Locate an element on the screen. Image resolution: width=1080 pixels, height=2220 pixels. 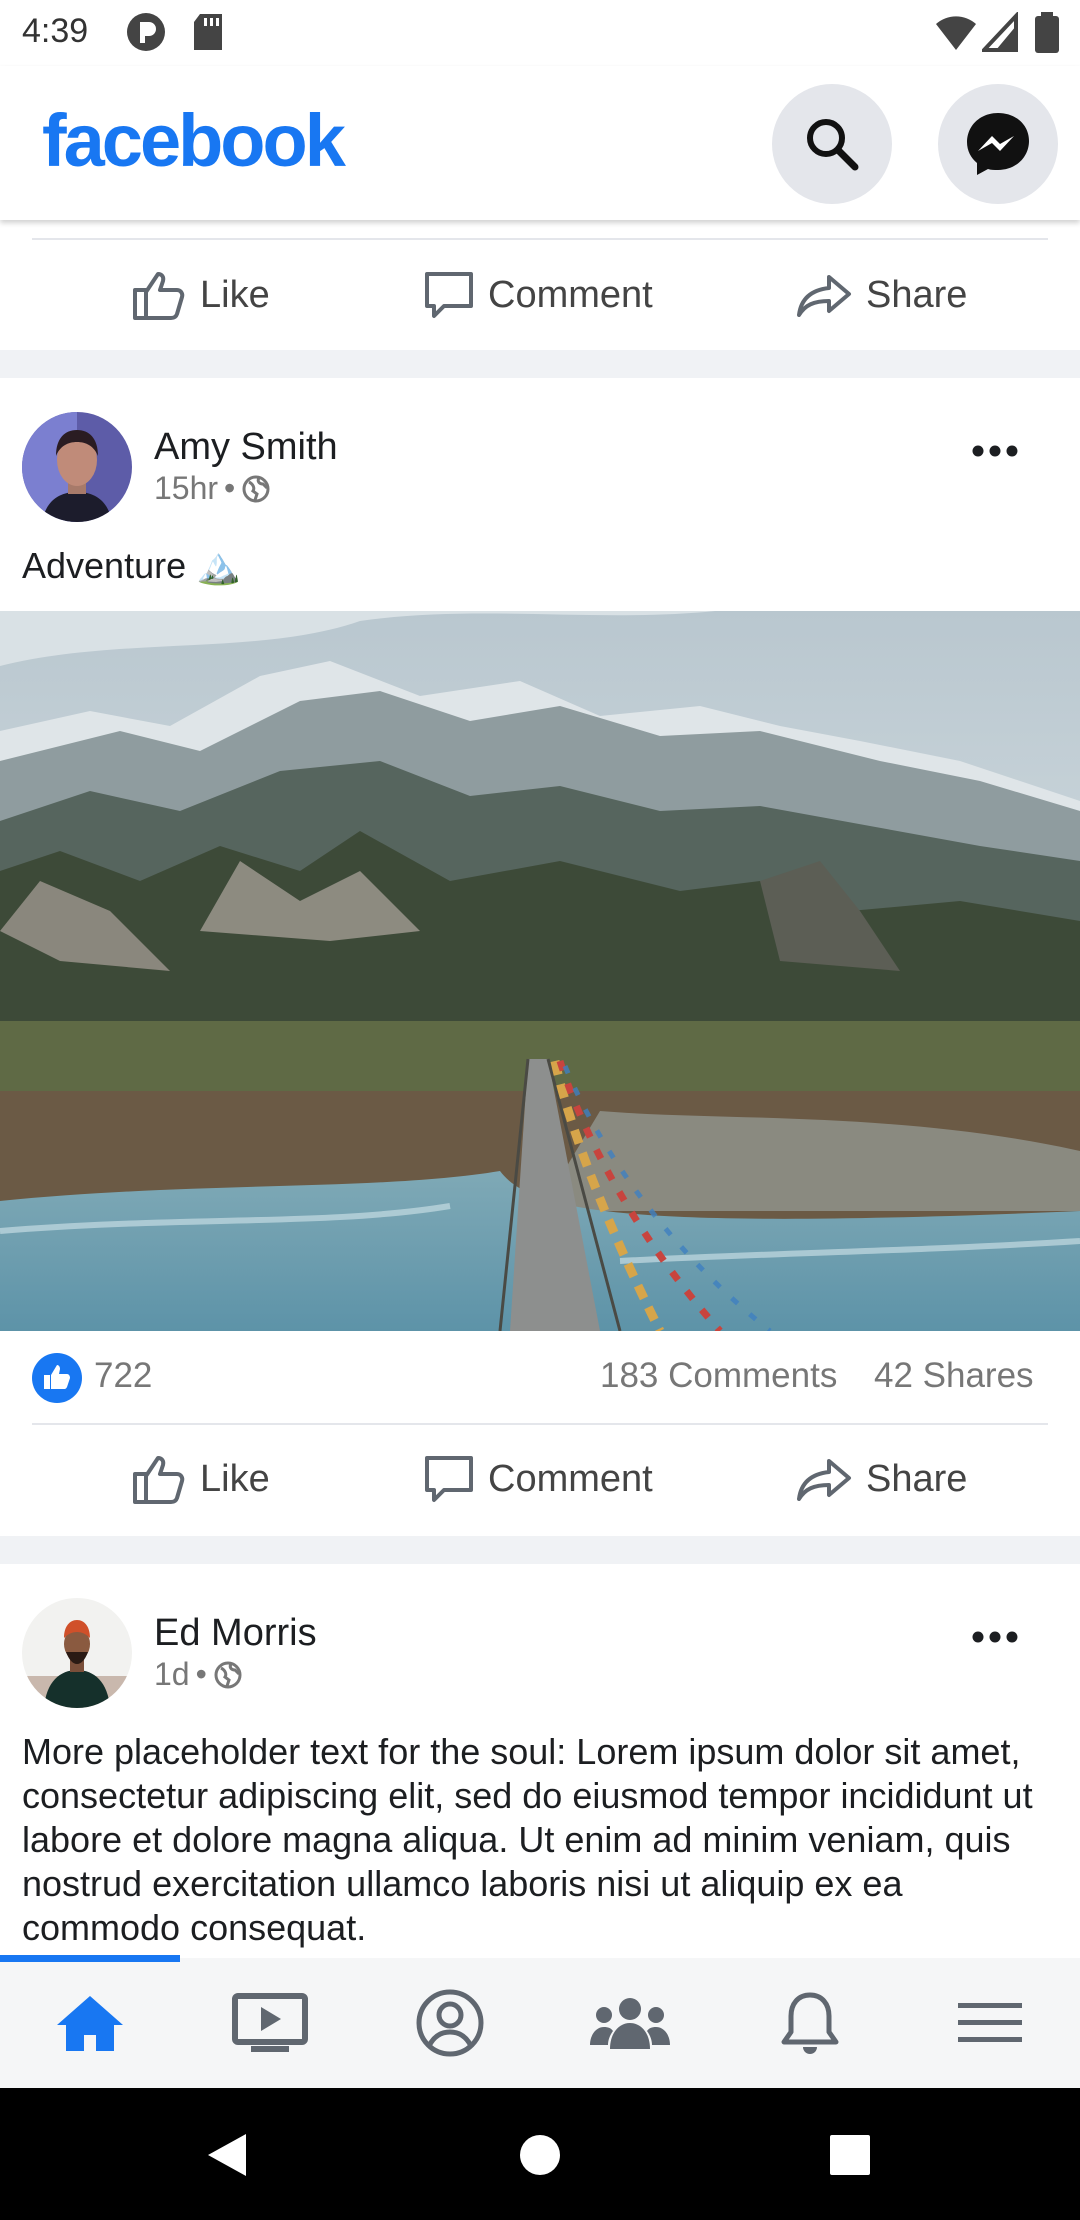
facebook-logo: facebook is located at coordinates (194, 140).